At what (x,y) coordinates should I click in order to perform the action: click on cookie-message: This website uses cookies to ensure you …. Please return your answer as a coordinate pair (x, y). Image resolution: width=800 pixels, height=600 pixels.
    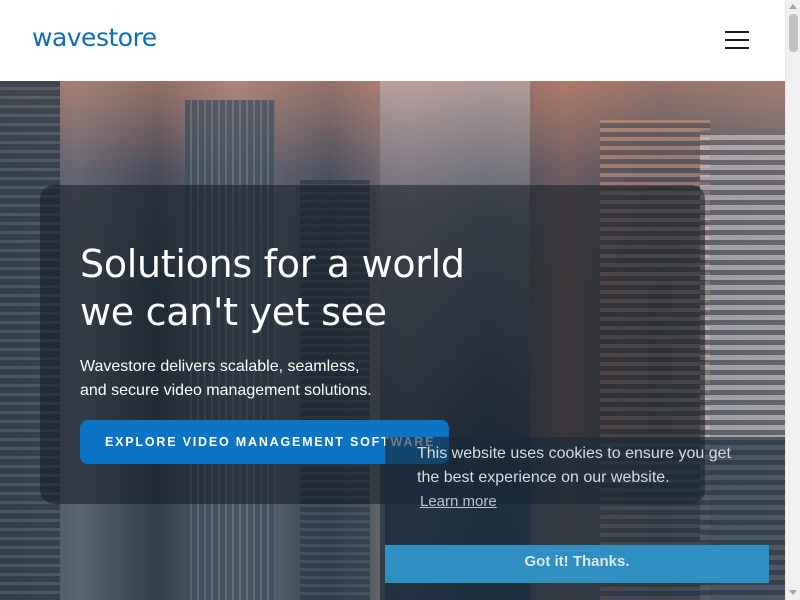
    Looking at the image, I should click on (574, 465).